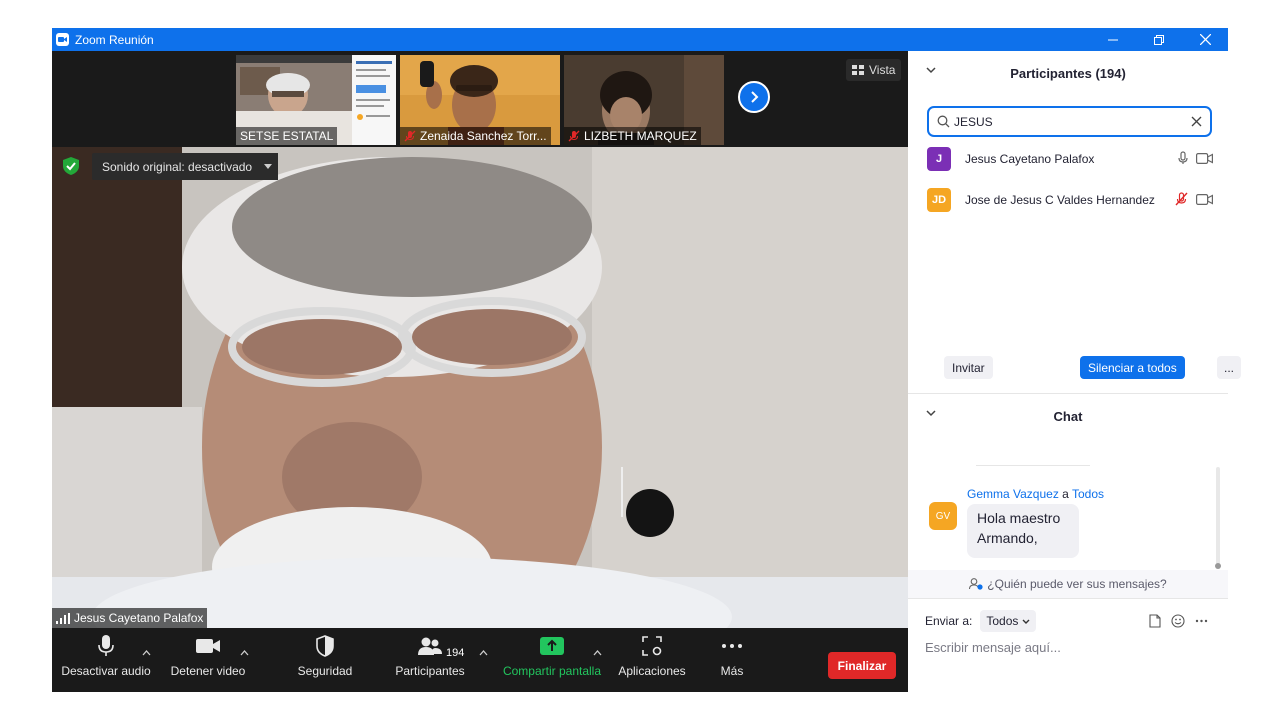 This screenshot has width=1280, height=720. I want to click on next-page-button, so click(754, 97).